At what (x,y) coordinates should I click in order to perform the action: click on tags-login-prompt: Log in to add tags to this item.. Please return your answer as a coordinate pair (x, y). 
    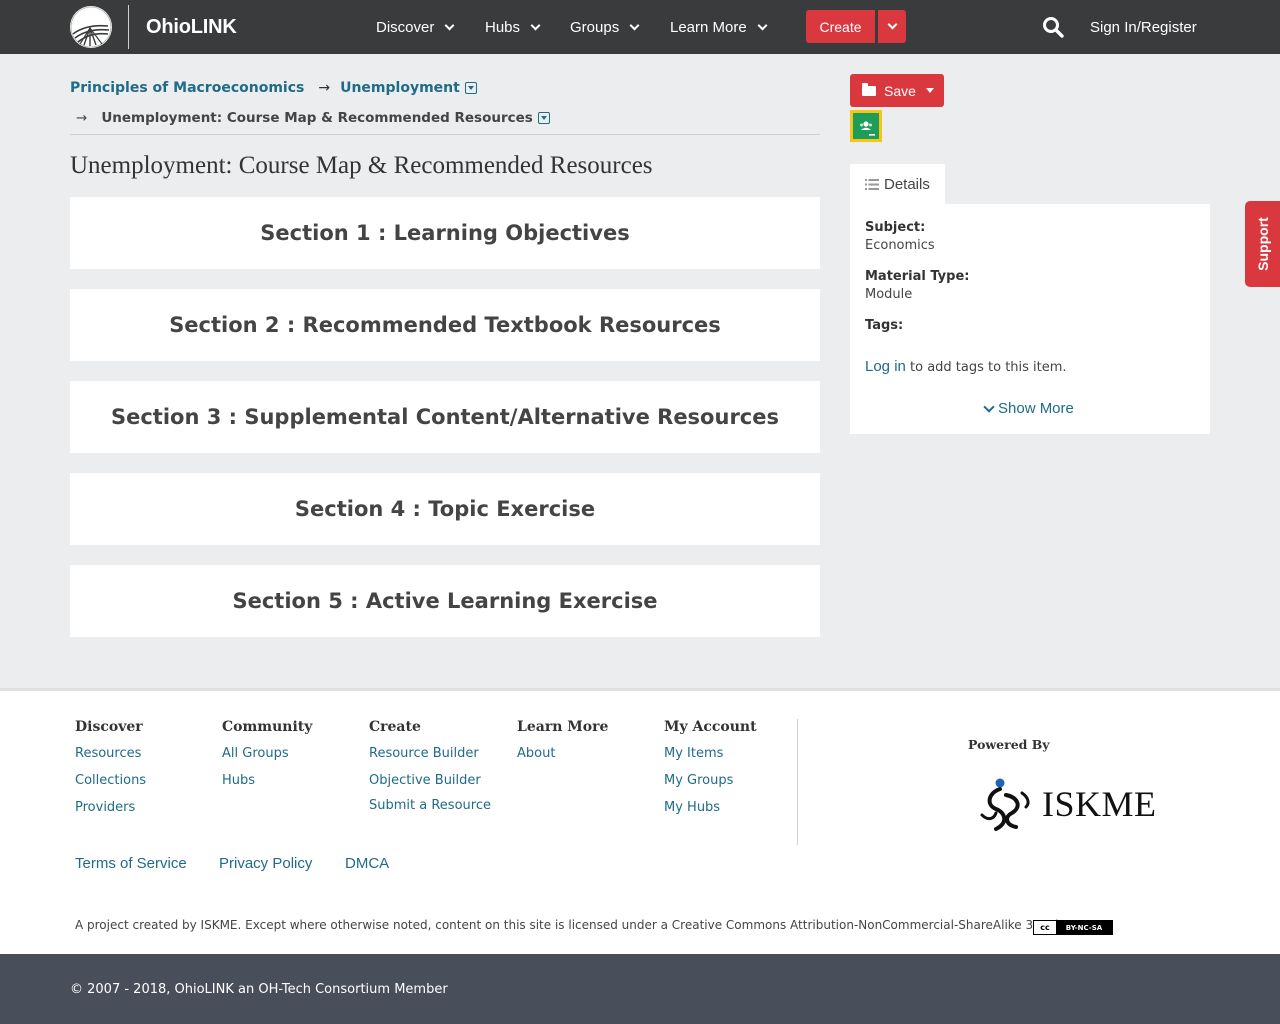
    Looking at the image, I should click on (966, 366).